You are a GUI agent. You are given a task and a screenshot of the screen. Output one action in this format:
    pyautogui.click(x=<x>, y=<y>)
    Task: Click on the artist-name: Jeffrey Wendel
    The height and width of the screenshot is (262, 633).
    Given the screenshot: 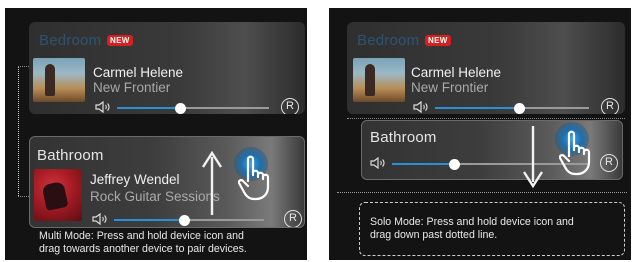 What is the action you would take?
    pyautogui.click(x=135, y=179)
    